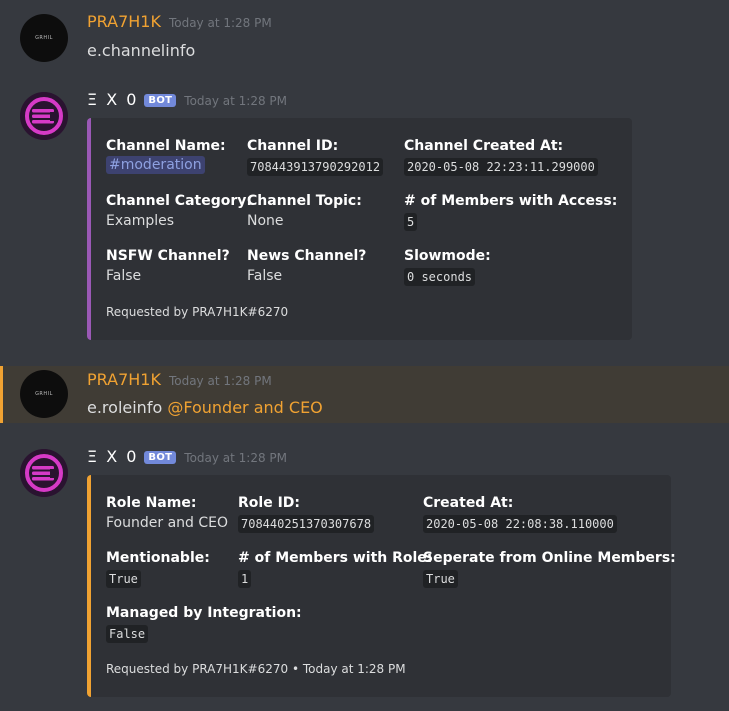 This screenshot has width=729, height=711. I want to click on field-value-code: 708440251370307678, so click(306, 524).